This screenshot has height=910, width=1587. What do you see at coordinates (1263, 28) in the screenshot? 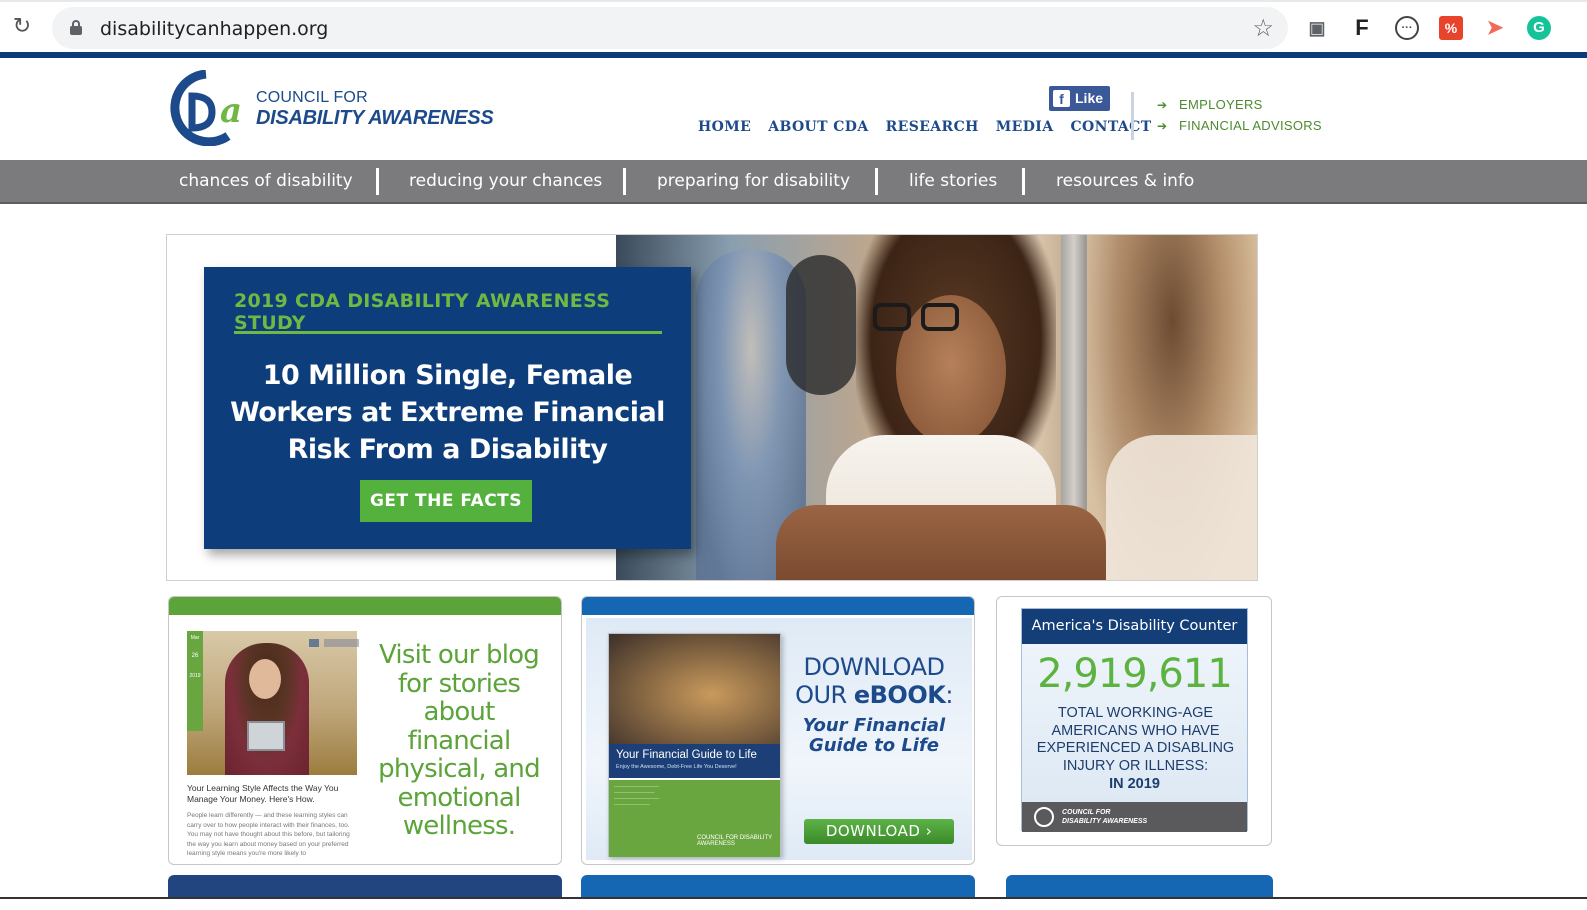
I see `bookmark-star-icon: ☆` at bounding box center [1263, 28].